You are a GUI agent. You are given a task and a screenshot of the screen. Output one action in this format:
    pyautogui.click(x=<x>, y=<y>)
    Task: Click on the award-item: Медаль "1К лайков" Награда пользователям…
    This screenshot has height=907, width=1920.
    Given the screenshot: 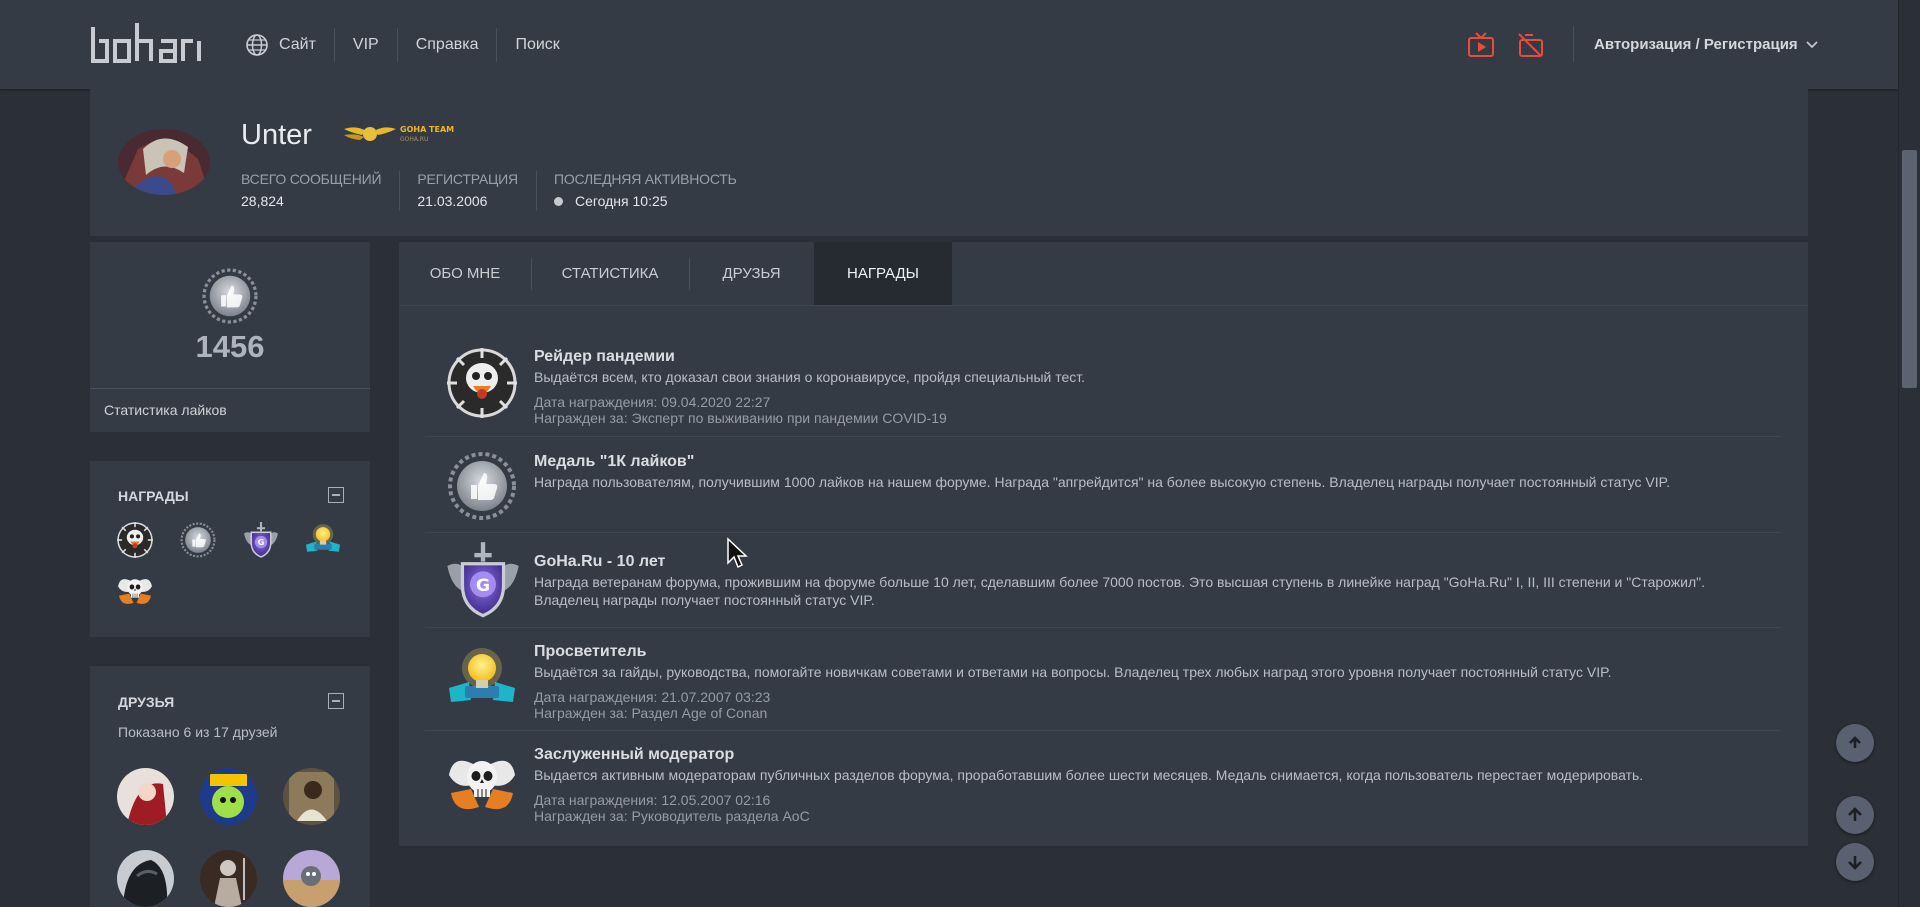 What is the action you would take?
    pyautogui.click(x=1103, y=485)
    